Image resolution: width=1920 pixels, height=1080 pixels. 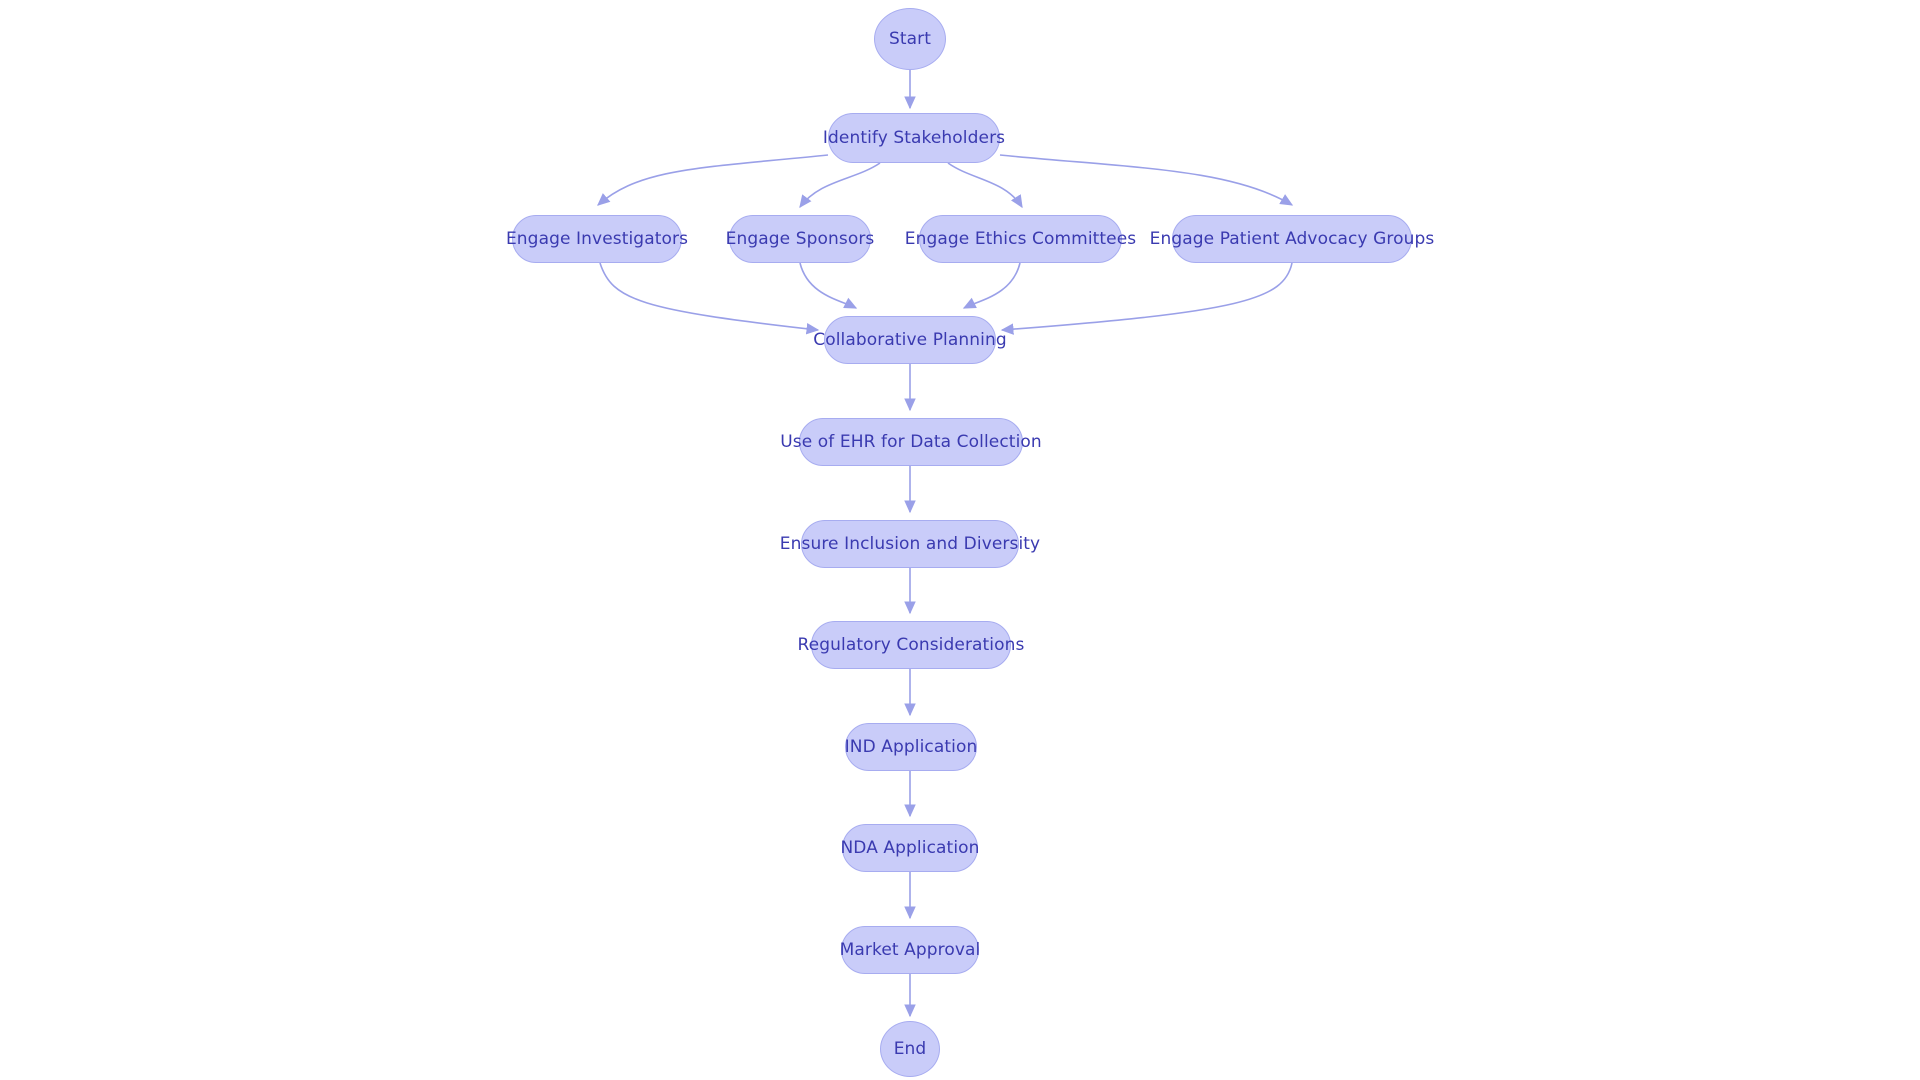 I want to click on node-label-ethics: Engage Ethics Committees, so click(x=1020, y=238).